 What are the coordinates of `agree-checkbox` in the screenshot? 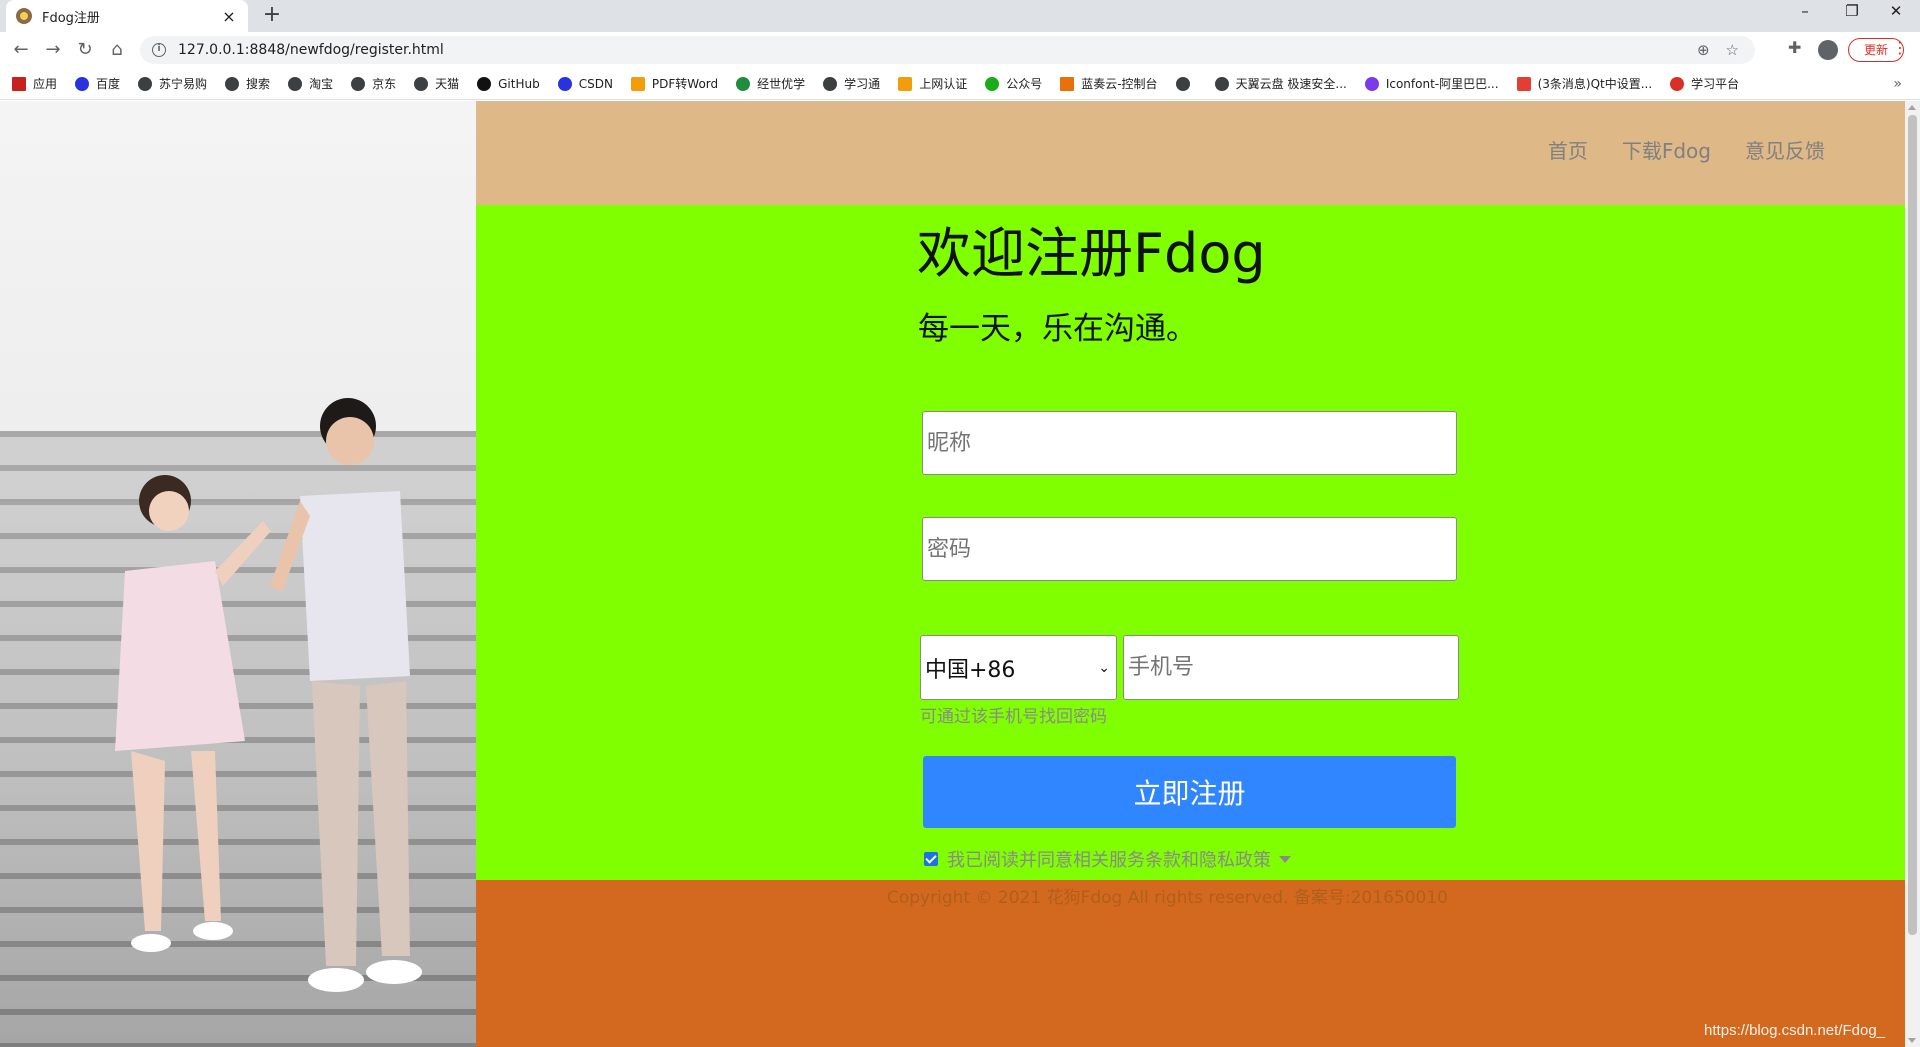 It's located at (931, 859).